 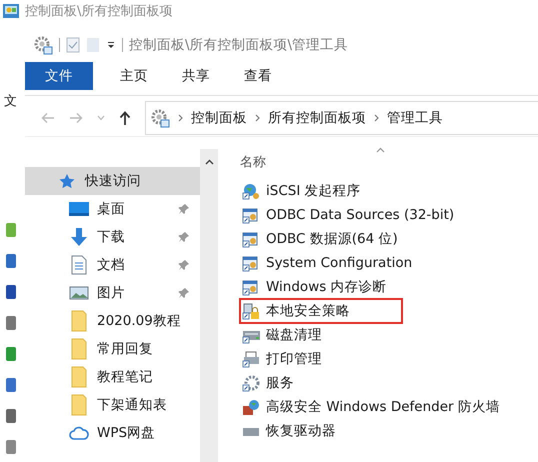 What do you see at coordinates (380, 150) in the screenshot?
I see `sort-caret-icon` at bounding box center [380, 150].